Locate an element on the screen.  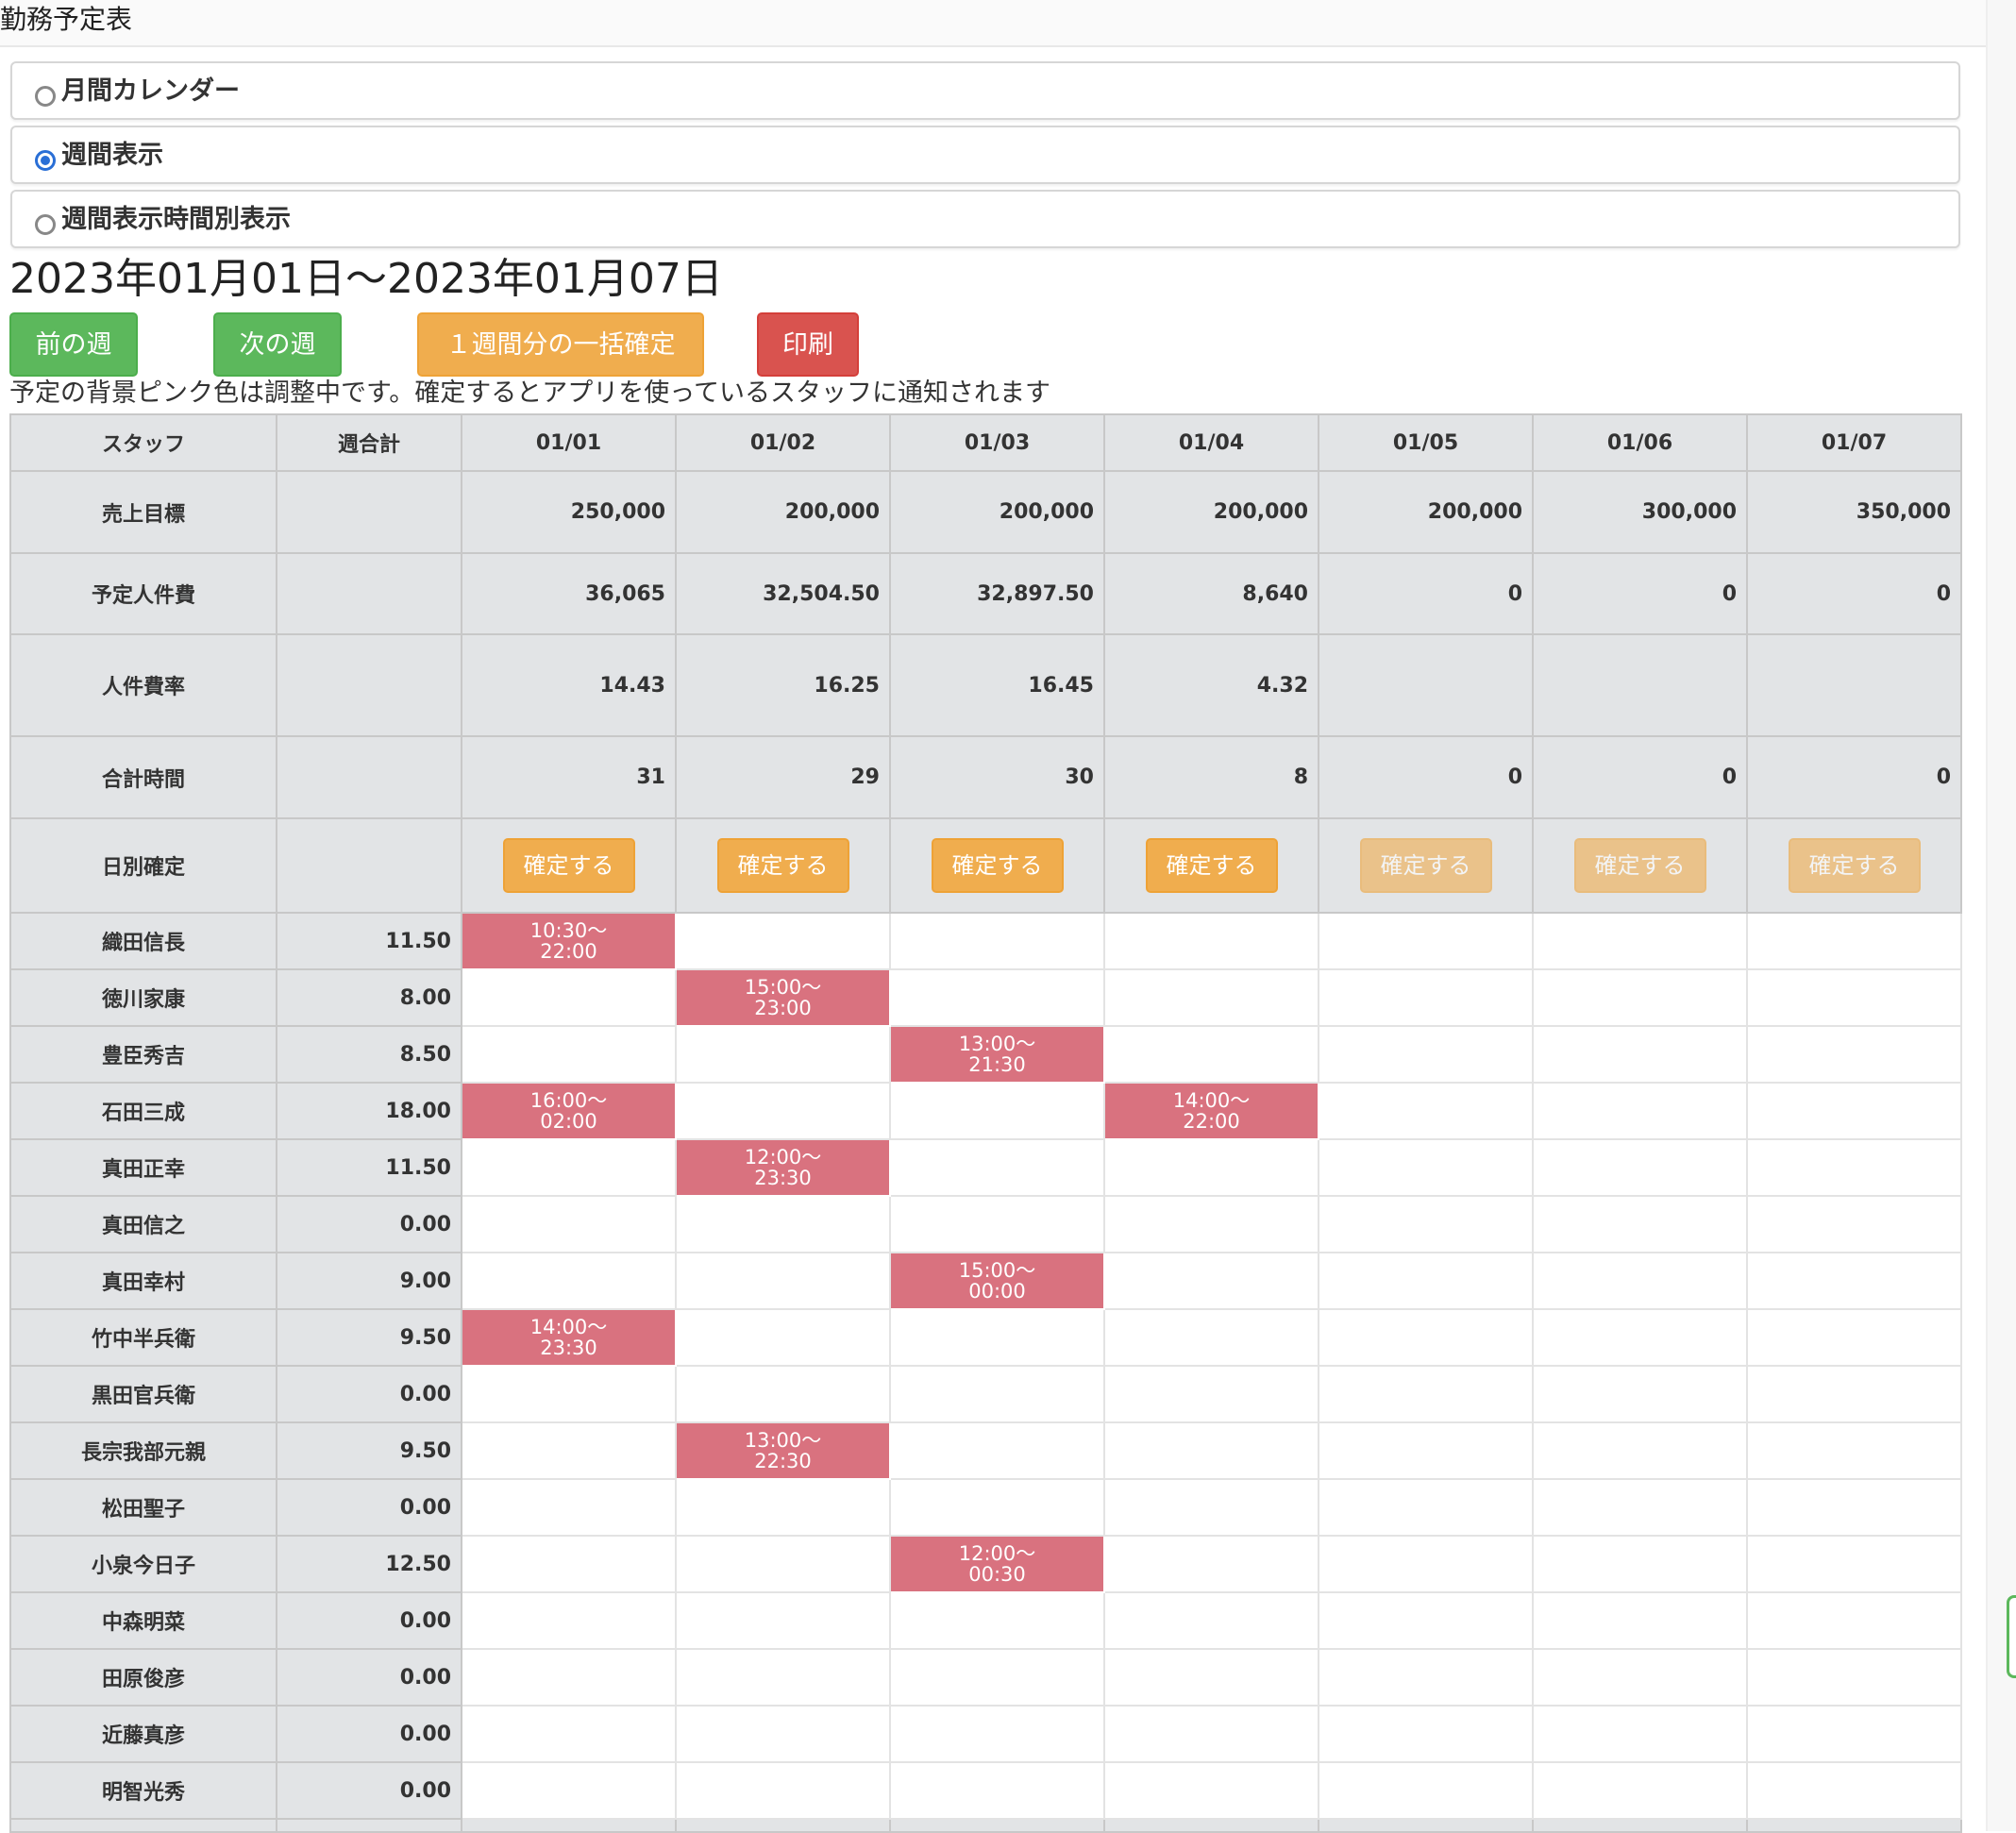
shift-cell: 15:00～ 00:00 is located at coordinates (997, 1281).